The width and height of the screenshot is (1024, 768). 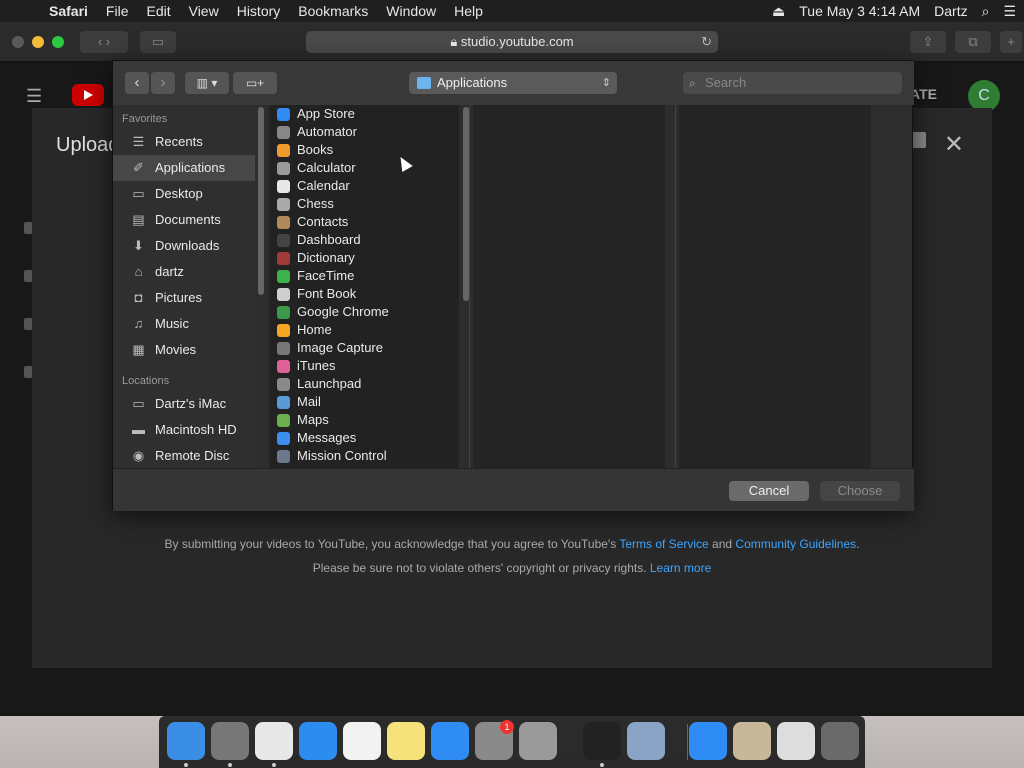 I want to click on list-item: Font Book, so click(x=364, y=294).